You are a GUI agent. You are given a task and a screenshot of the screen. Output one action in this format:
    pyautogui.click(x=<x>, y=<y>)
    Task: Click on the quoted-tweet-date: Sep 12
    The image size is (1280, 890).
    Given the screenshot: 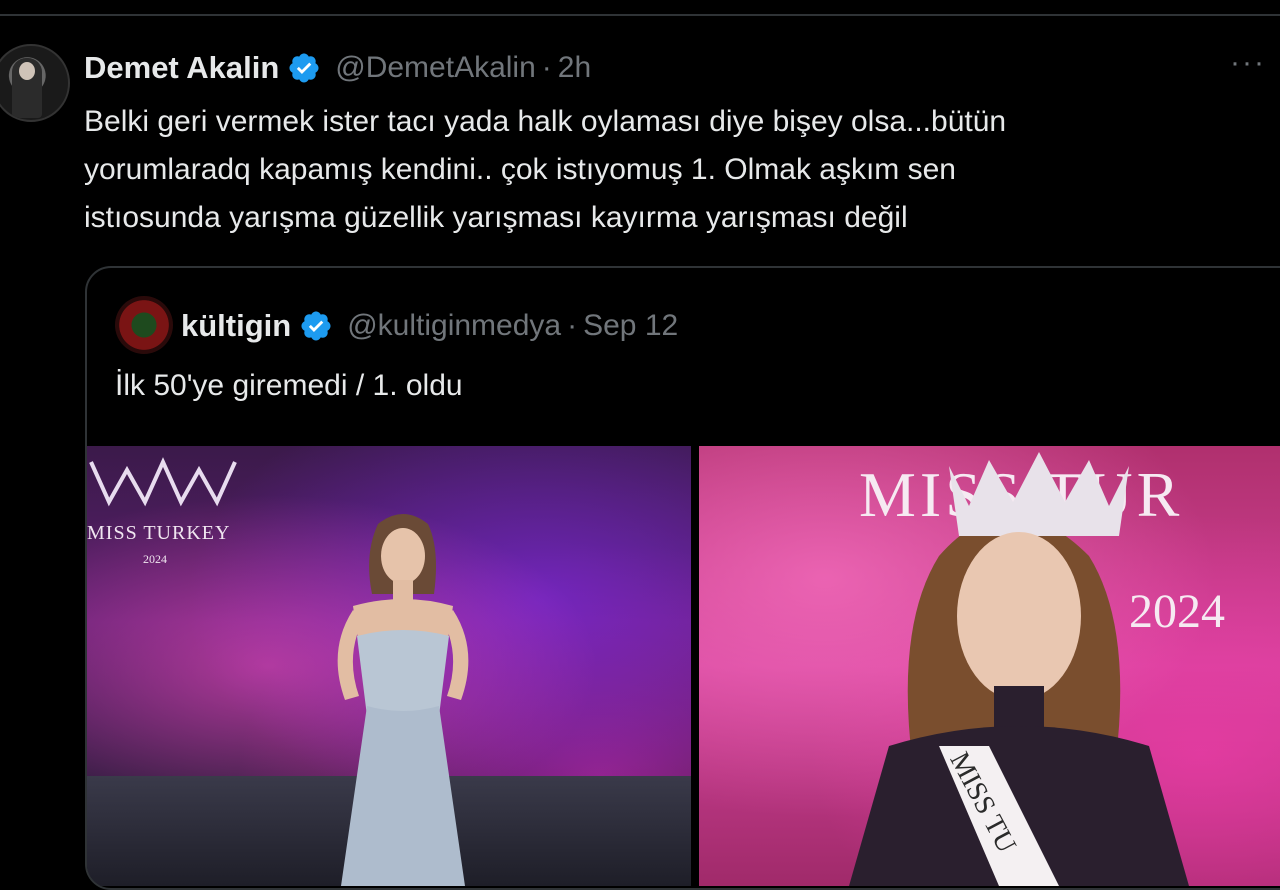 What is the action you would take?
    pyautogui.click(x=630, y=326)
    